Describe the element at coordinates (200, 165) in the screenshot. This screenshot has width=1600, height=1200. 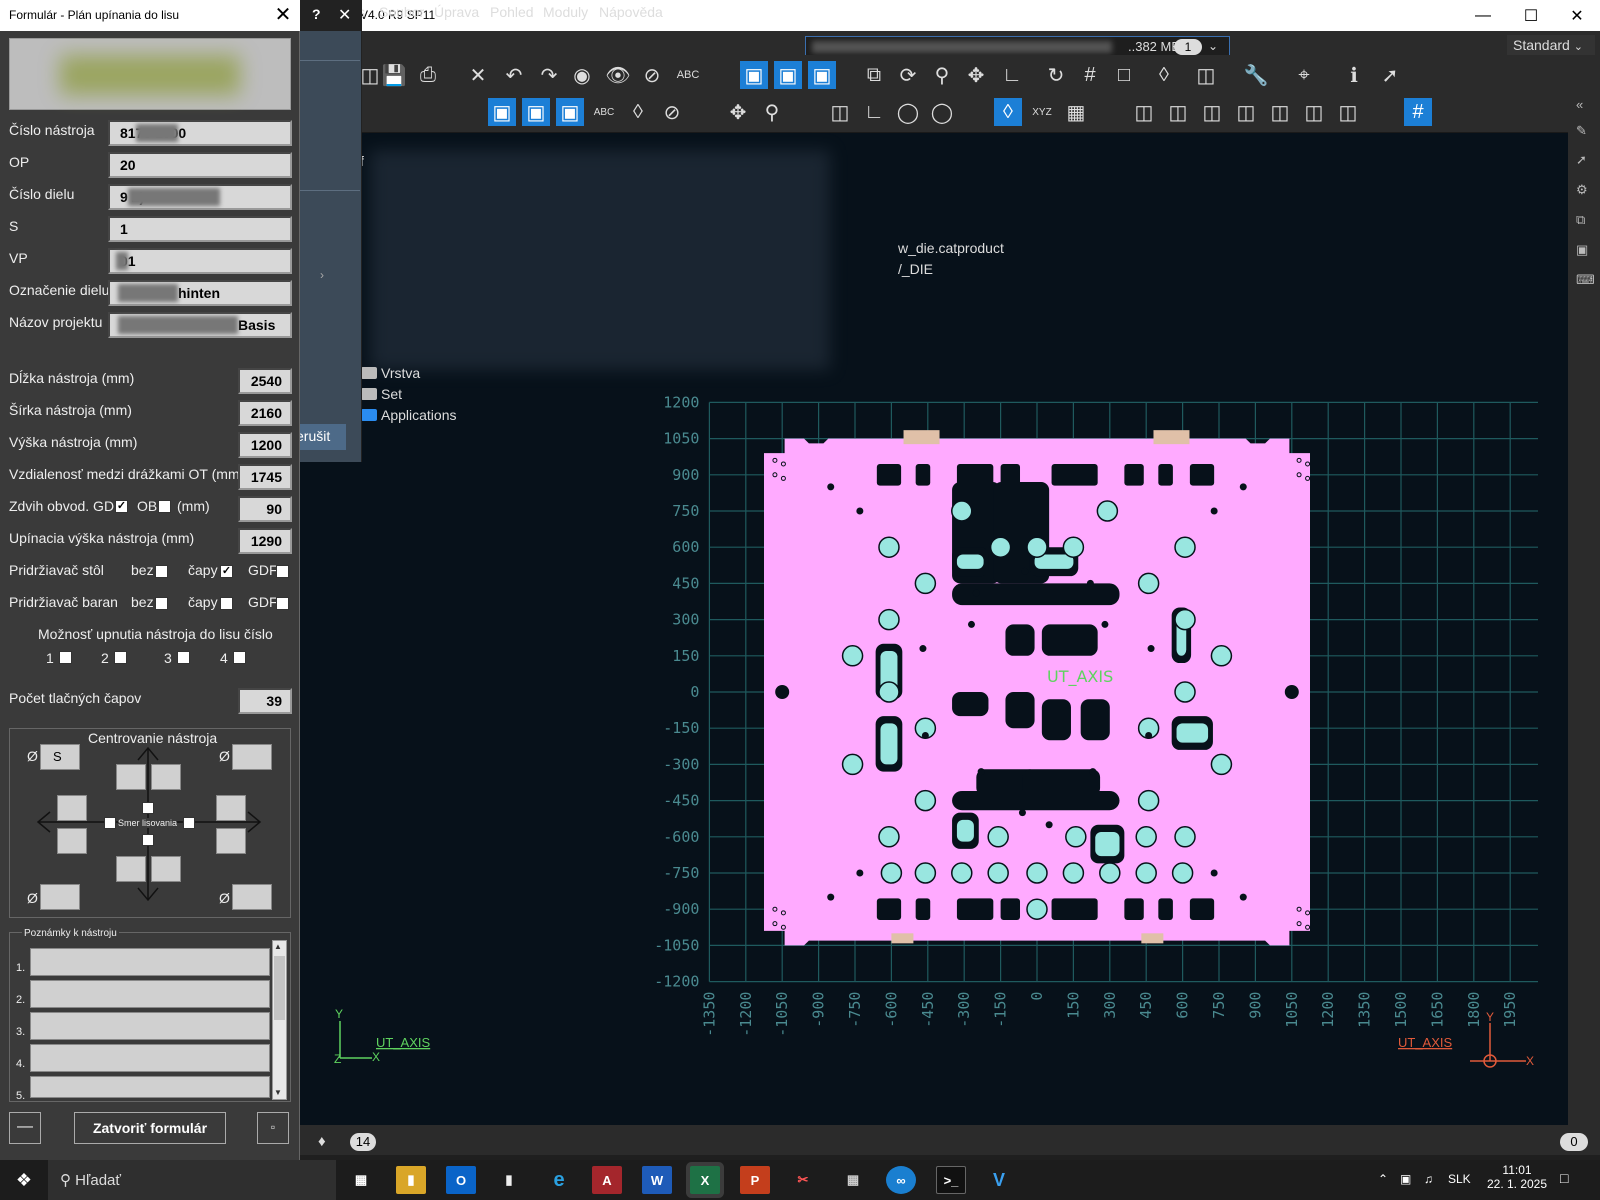
I see `field-op: 20` at that location.